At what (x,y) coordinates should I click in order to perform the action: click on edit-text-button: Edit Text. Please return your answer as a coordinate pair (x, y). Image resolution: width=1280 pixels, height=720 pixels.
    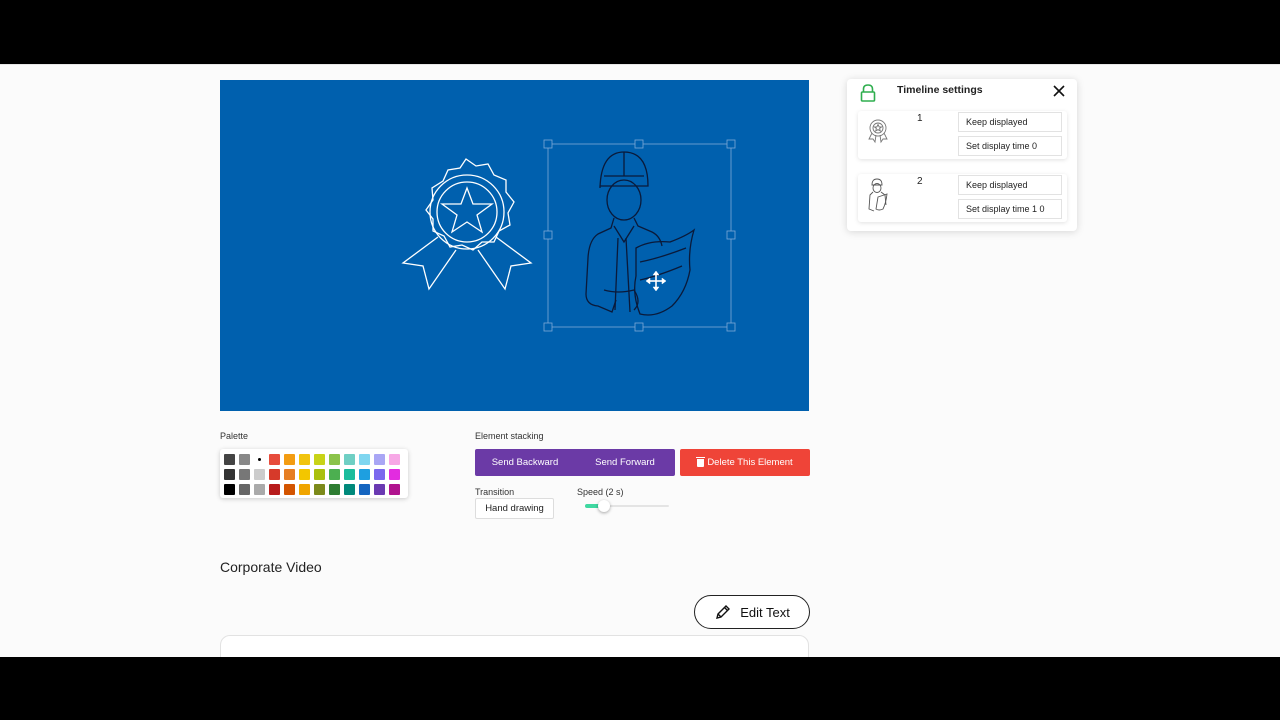
    Looking at the image, I should click on (752, 612).